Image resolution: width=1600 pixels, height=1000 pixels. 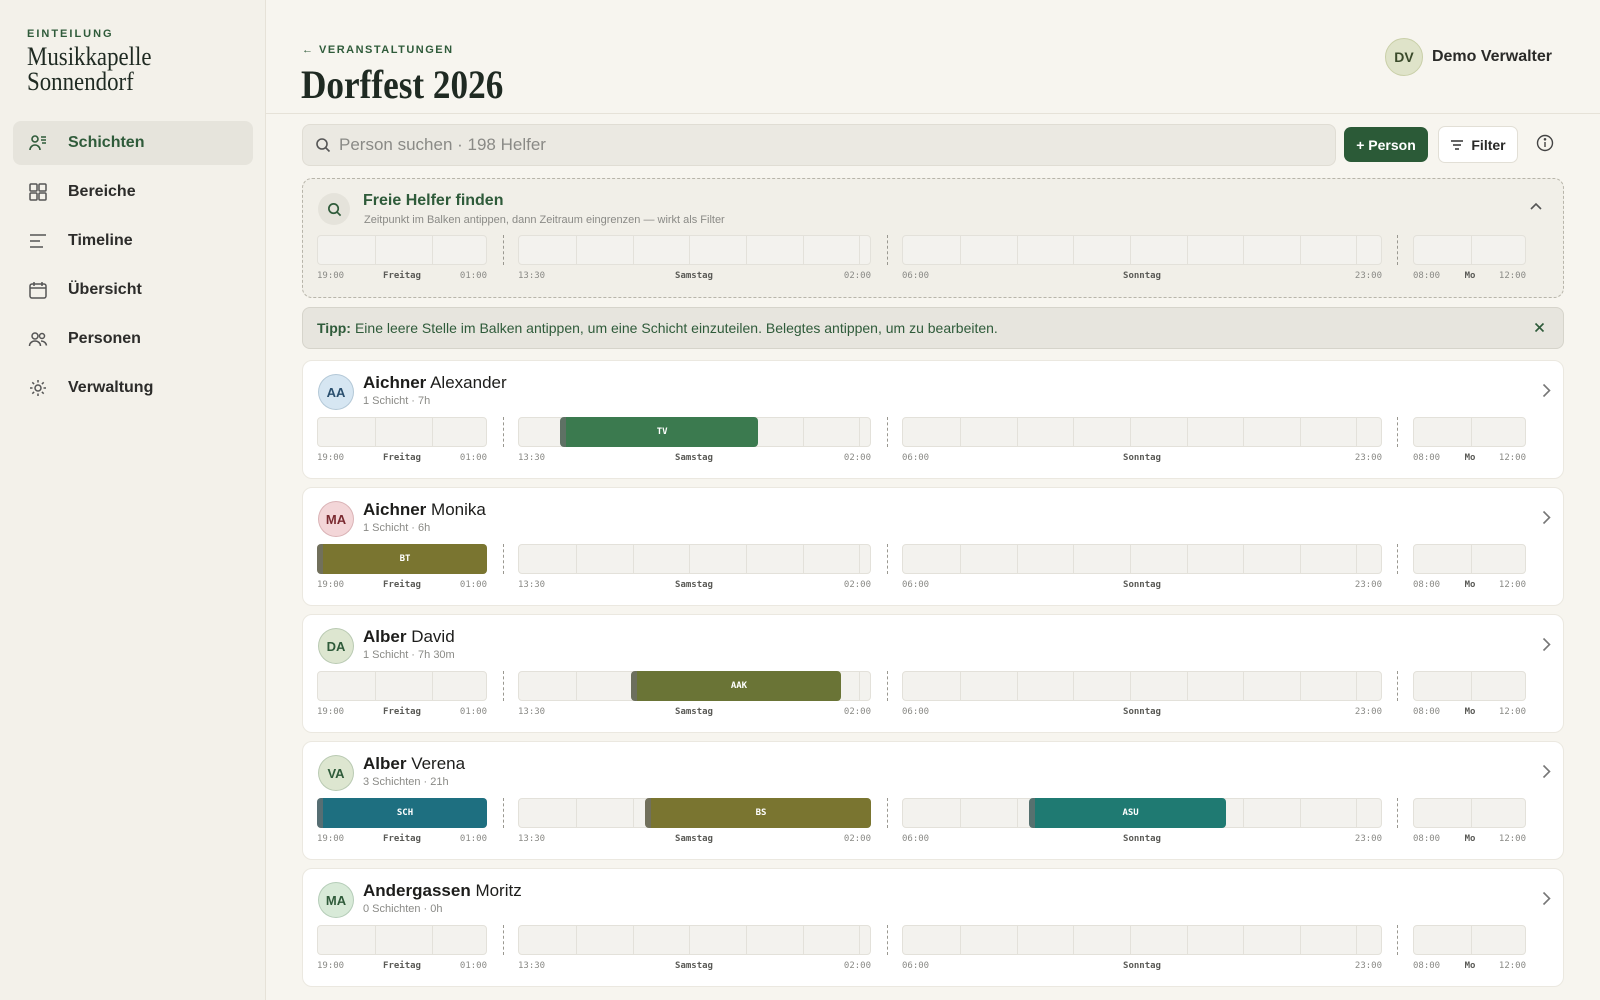 What do you see at coordinates (133, 290) in the screenshot?
I see `sidebar-item-uebersicht: Übersicht` at bounding box center [133, 290].